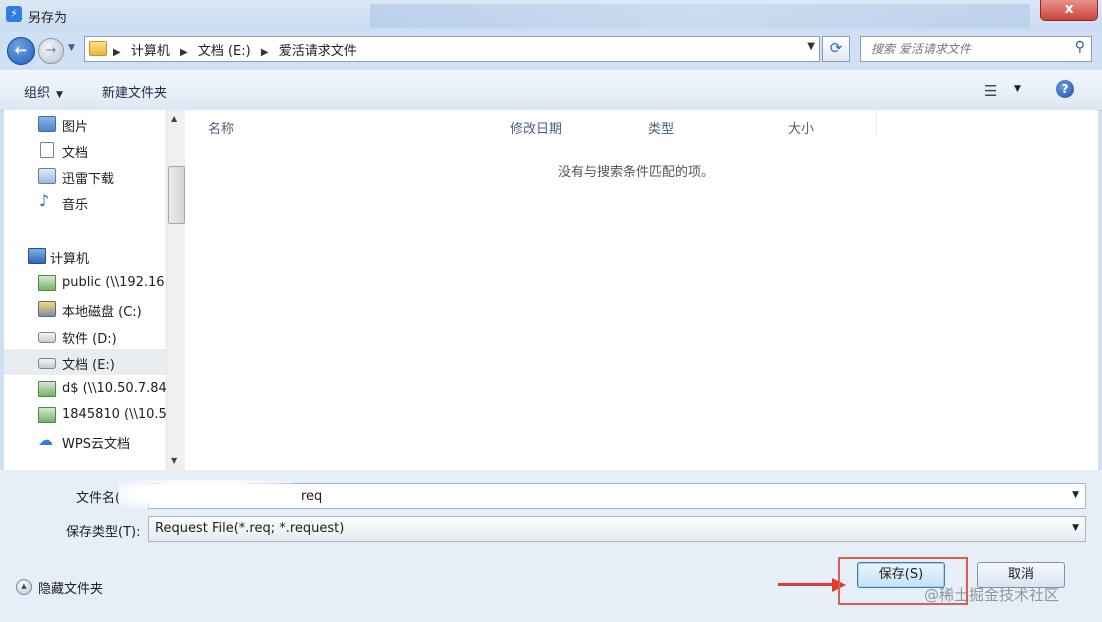  What do you see at coordinates (221, 127) in the screenshot?
I see `column-header-name: 名称` at bounding box center [221, 127].